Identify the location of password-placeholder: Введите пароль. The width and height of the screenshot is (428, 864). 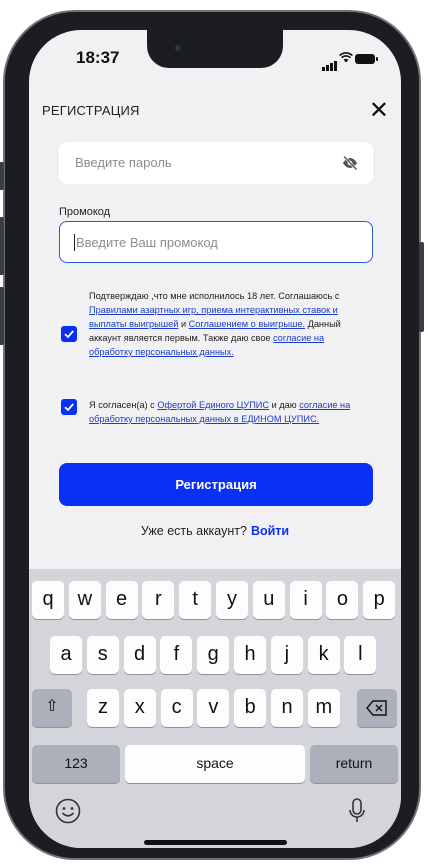
(123, 162).